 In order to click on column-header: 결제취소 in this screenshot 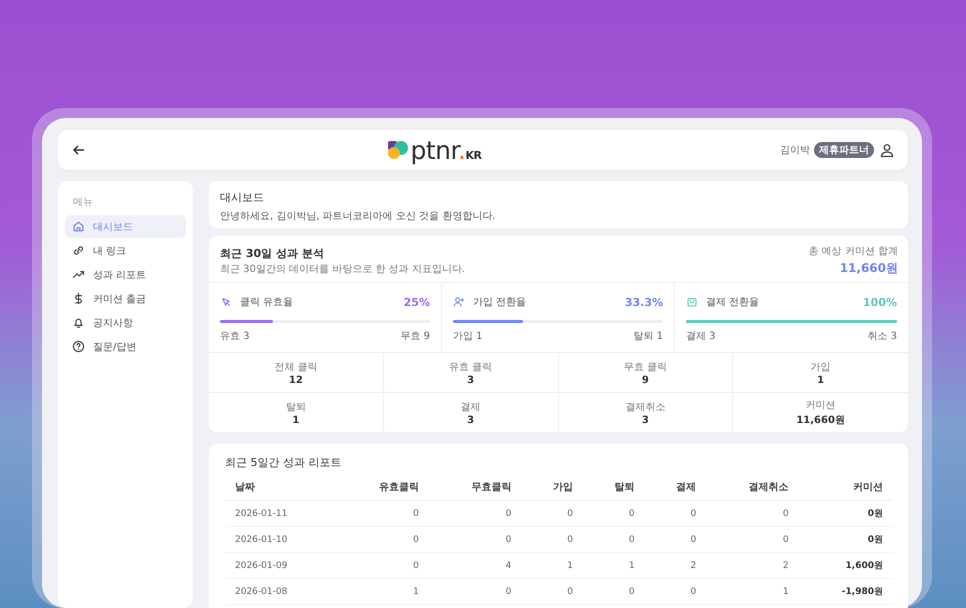, I will do `click(752, 486)`.